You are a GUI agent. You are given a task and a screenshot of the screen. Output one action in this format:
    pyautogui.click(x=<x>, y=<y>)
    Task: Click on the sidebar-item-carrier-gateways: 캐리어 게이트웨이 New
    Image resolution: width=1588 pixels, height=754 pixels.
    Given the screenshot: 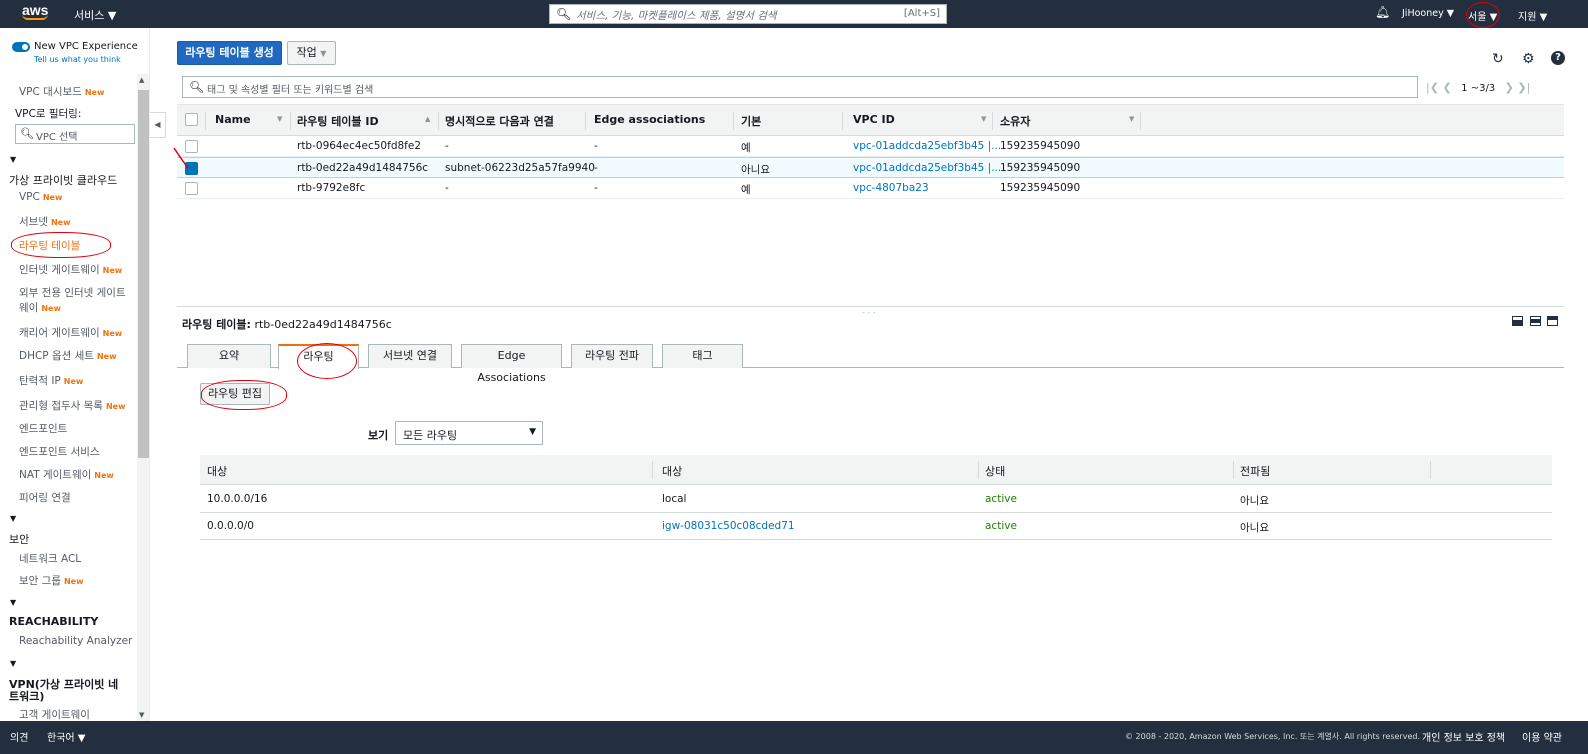 What is the action you would take?
    pyautogui.click(x=70, y=332)
    